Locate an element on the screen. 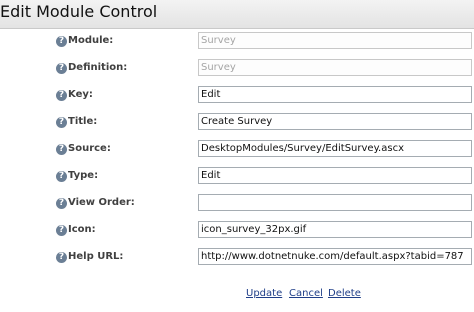  view-order-input is located at coordinates (335, 202).